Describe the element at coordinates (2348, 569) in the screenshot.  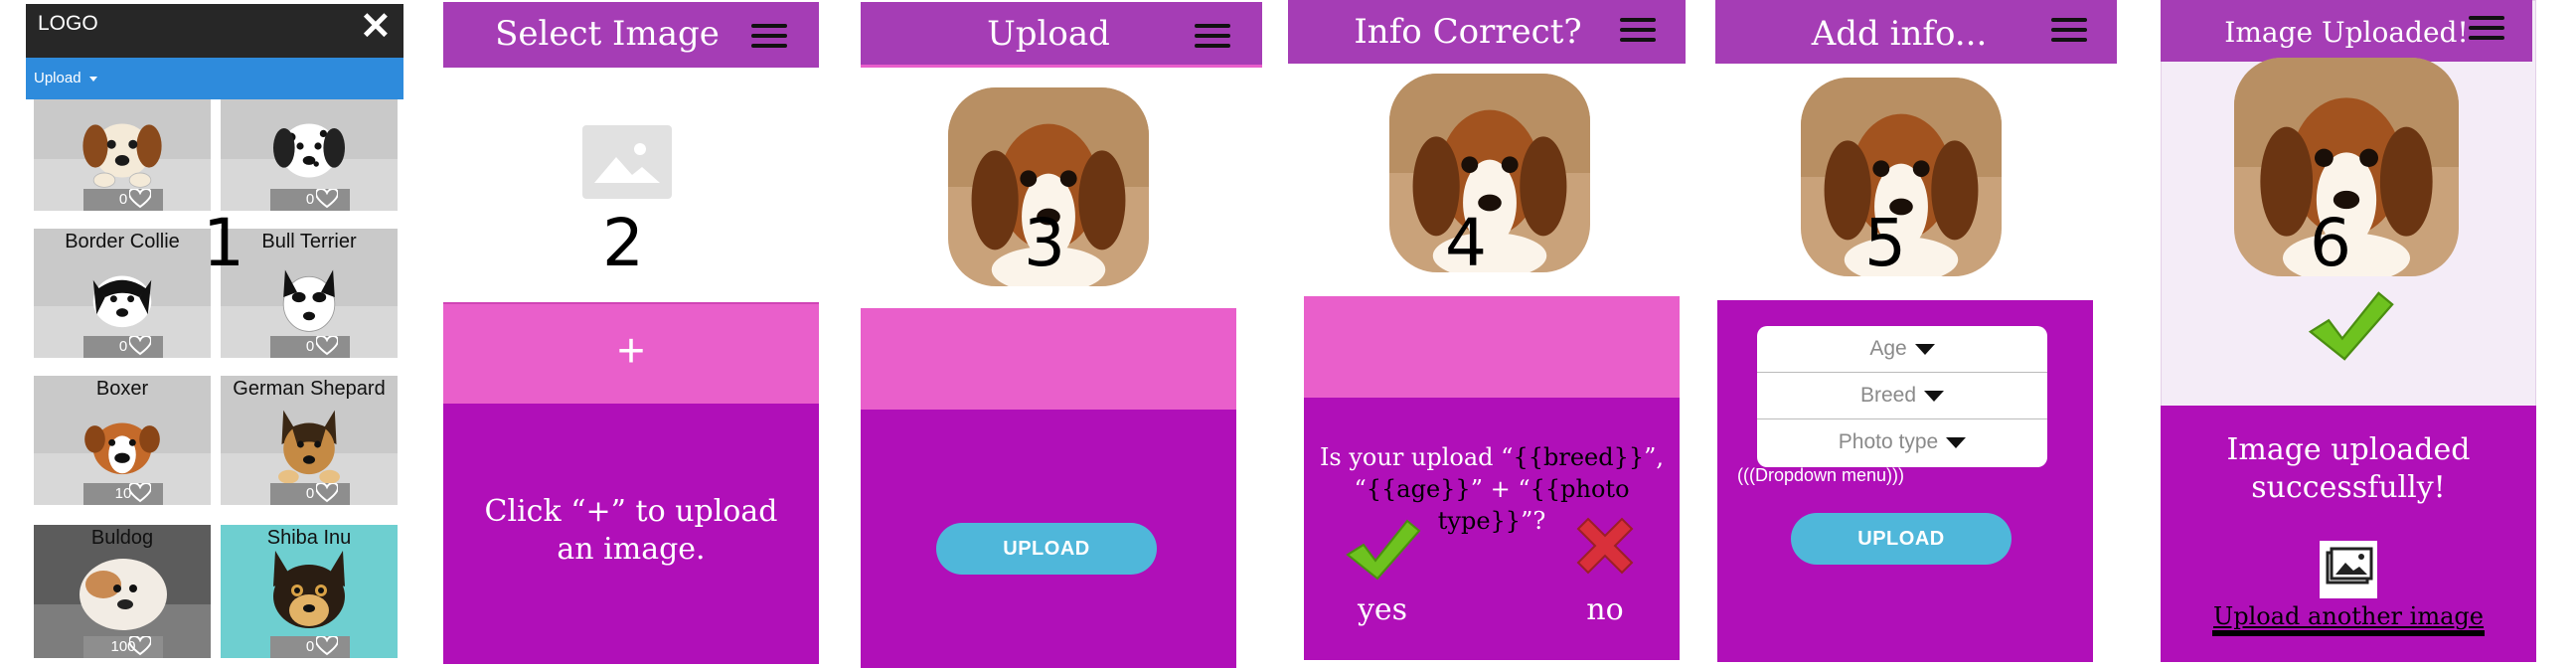
I see `image-icon` at that location.